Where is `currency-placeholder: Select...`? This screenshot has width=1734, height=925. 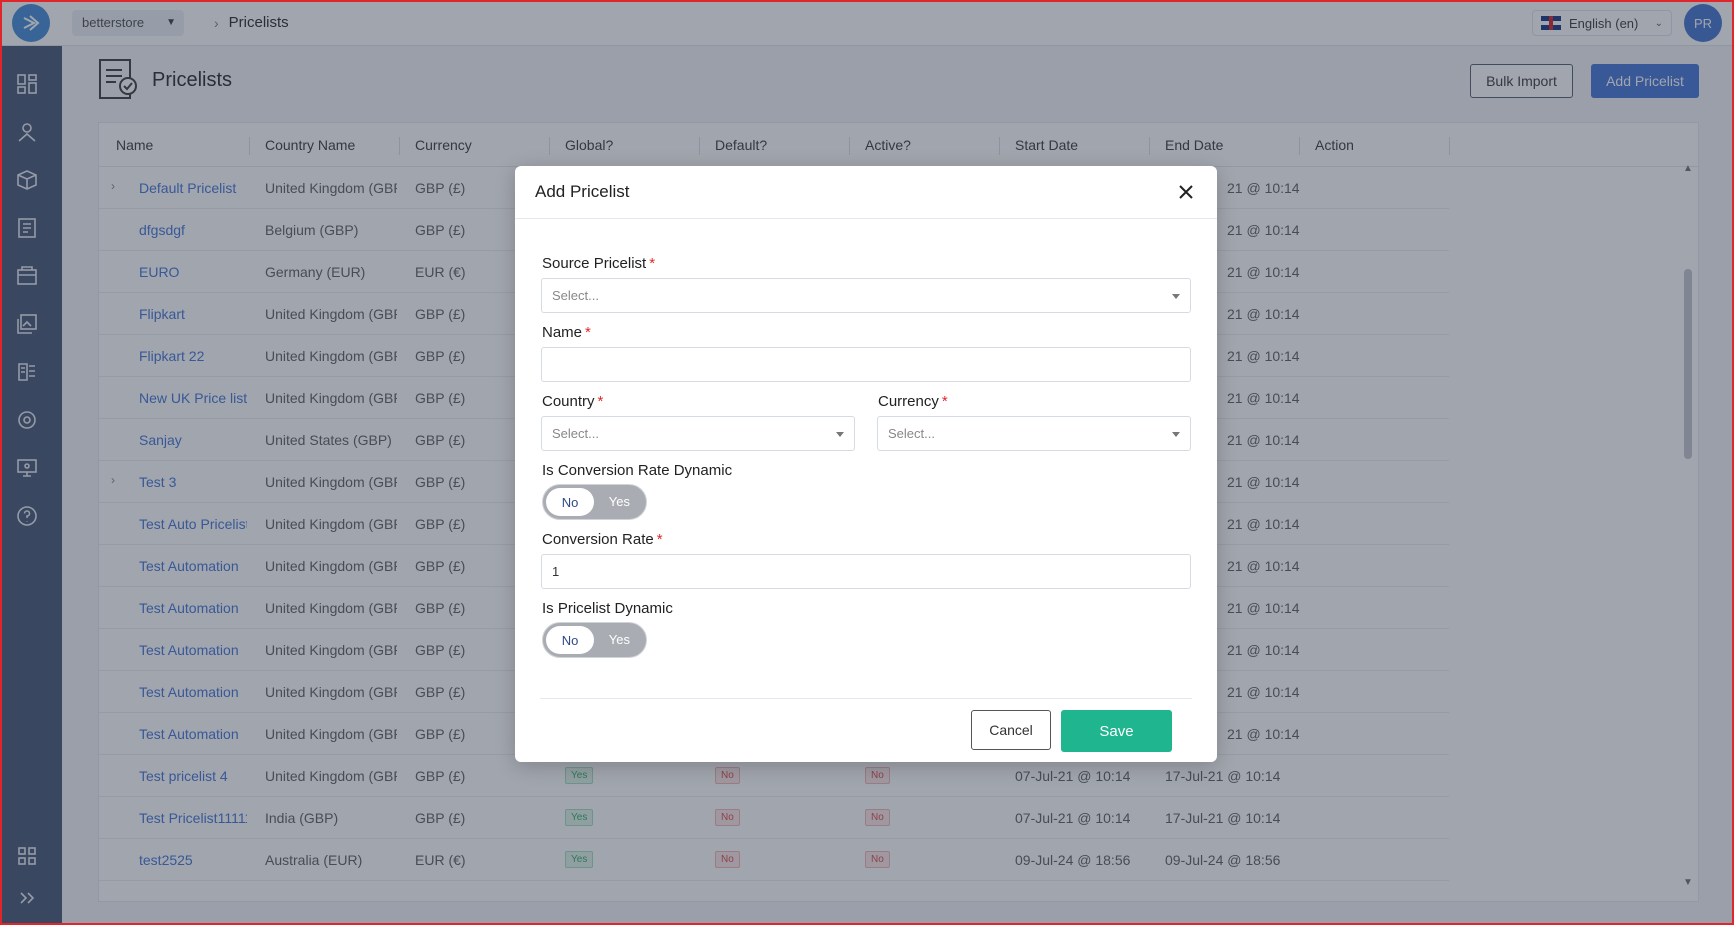
currency-placeholder: Select... is located at coordinates (911, 433).